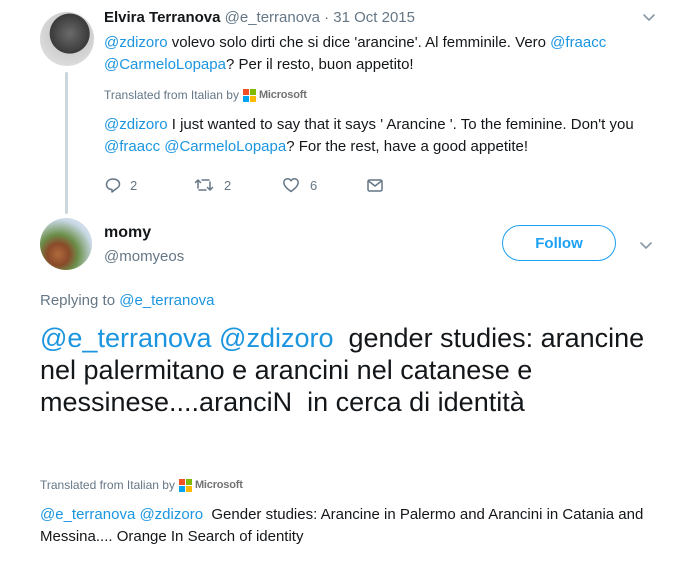 The image size is (695, 562). Describe the element at coordinates (314, 185) in the screenshot. I see `like-count: 6` at that location.